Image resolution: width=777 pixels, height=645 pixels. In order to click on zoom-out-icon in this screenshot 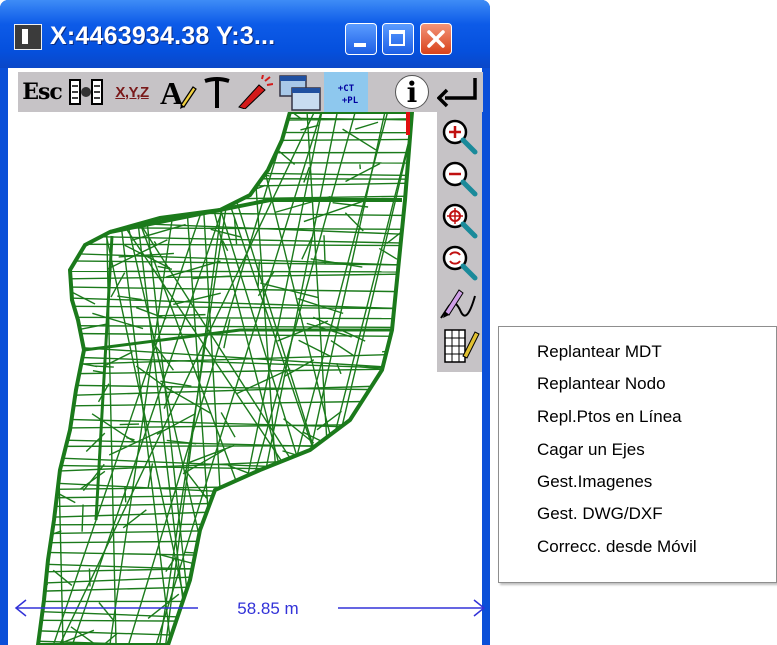, I will do `click(459, 179)`.